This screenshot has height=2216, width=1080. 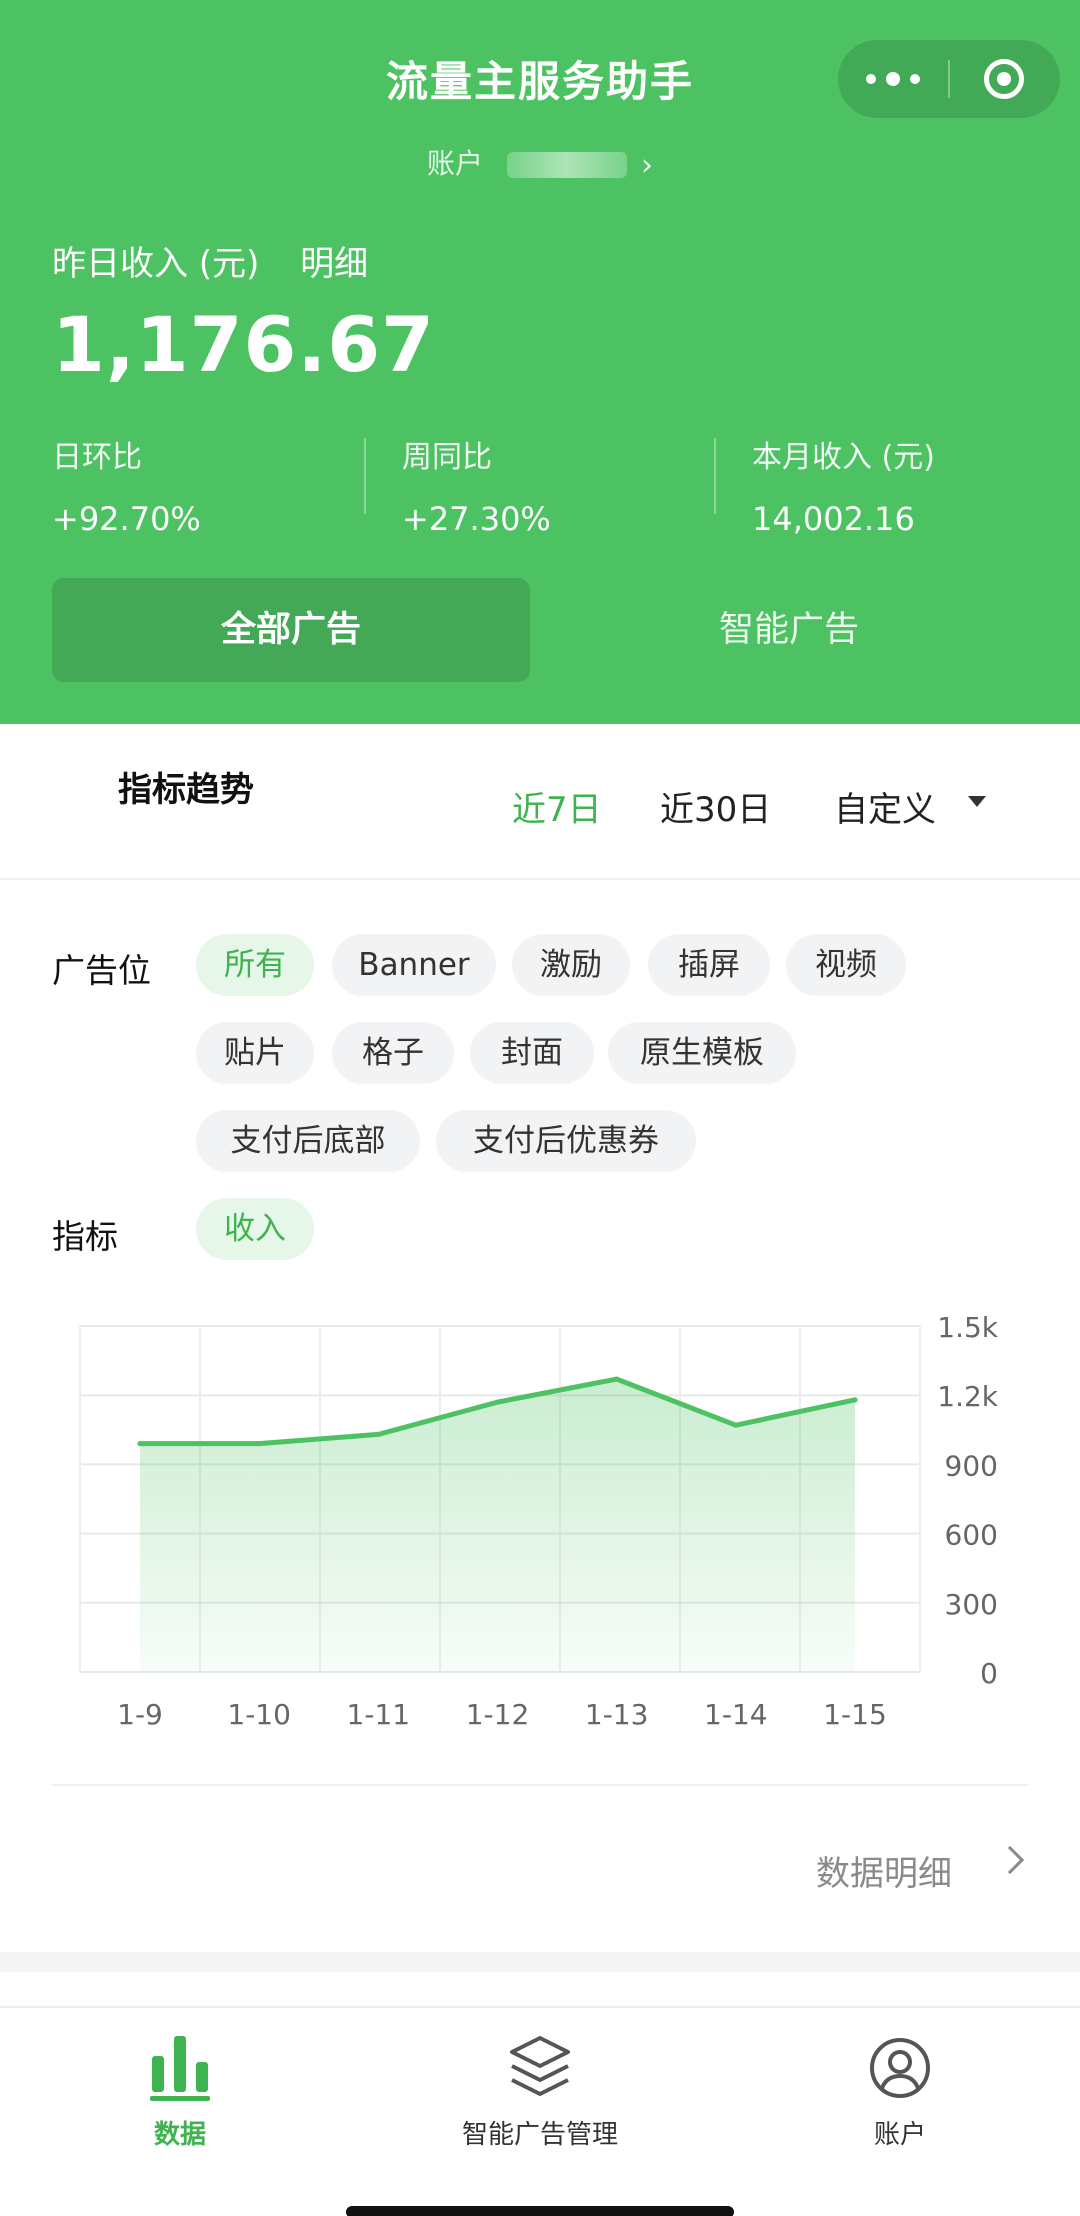 I want to click on y-tick-label: 0, so click(x=989, y=1673).